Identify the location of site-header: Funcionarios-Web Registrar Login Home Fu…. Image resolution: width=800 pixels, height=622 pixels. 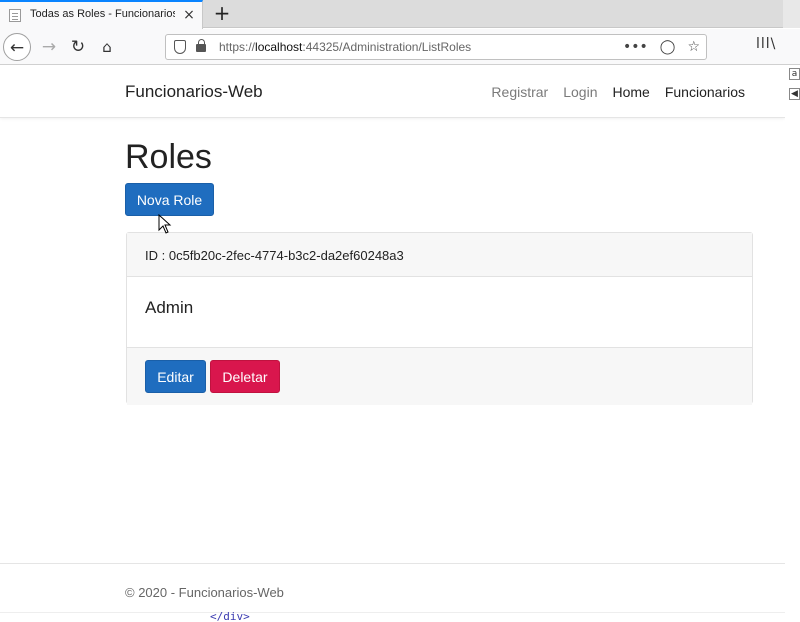
(392, 92).